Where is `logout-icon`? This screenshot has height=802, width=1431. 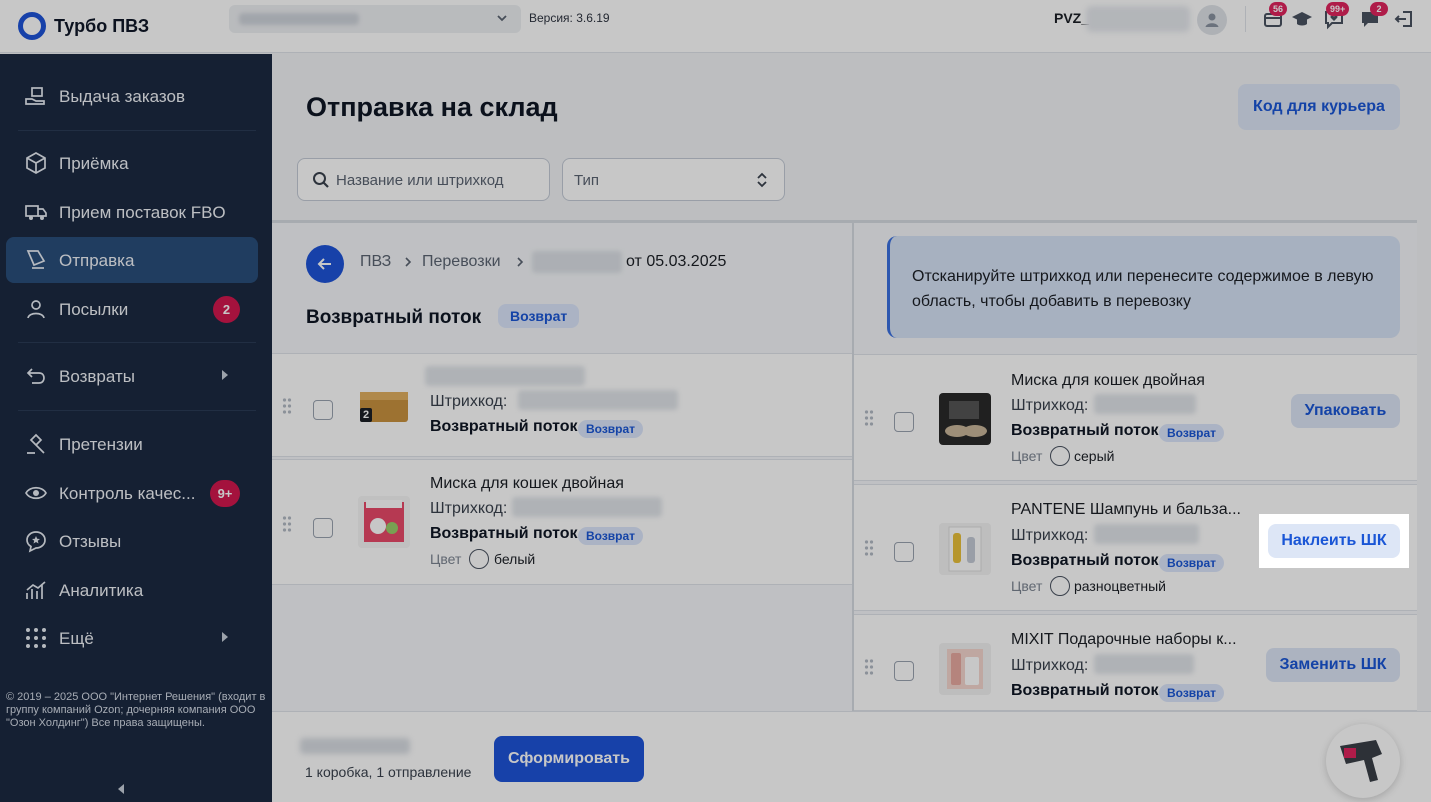
logout-icon is located at coordinates (1404, 19).